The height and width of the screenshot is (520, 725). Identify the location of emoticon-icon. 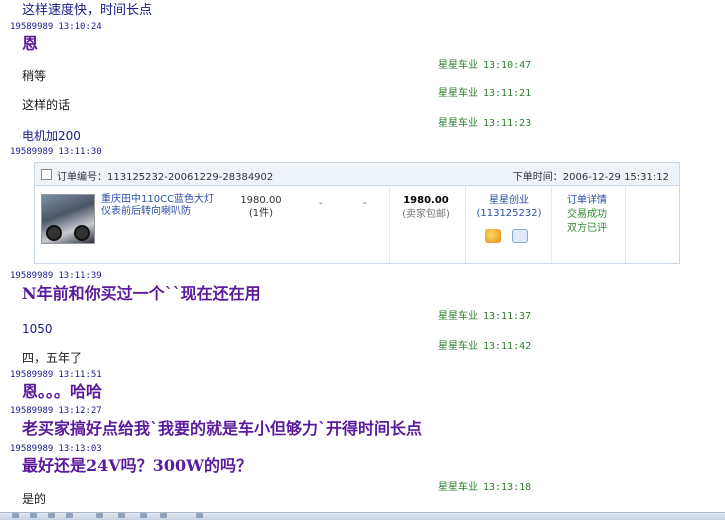
(33, 515).